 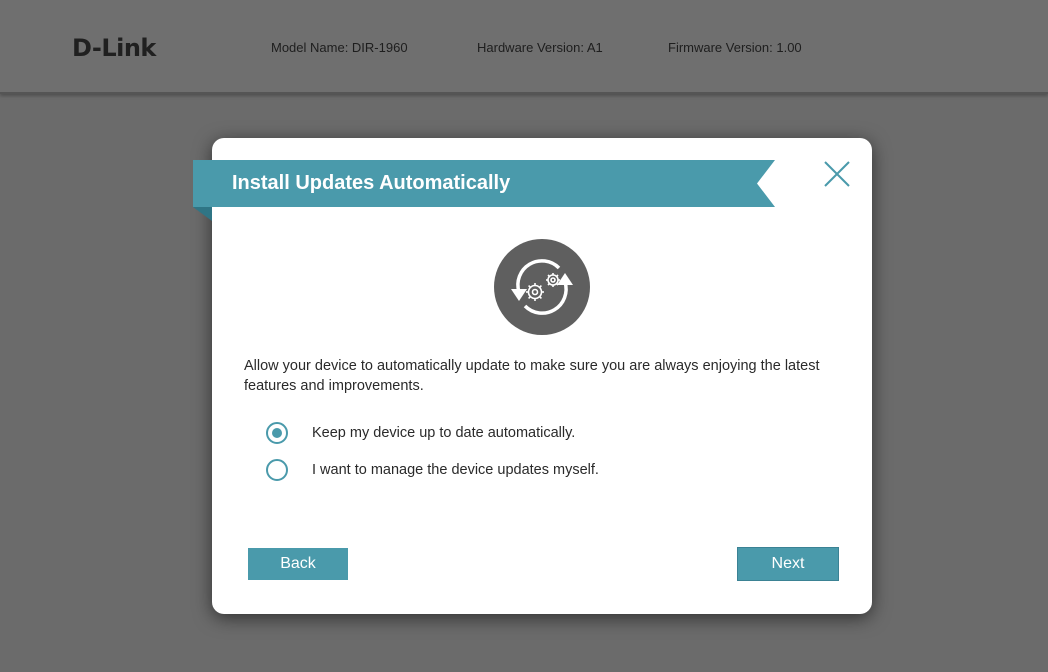 I want to click on firmware-version: Firmware Version: 1.00, so click(x=735, y=47).